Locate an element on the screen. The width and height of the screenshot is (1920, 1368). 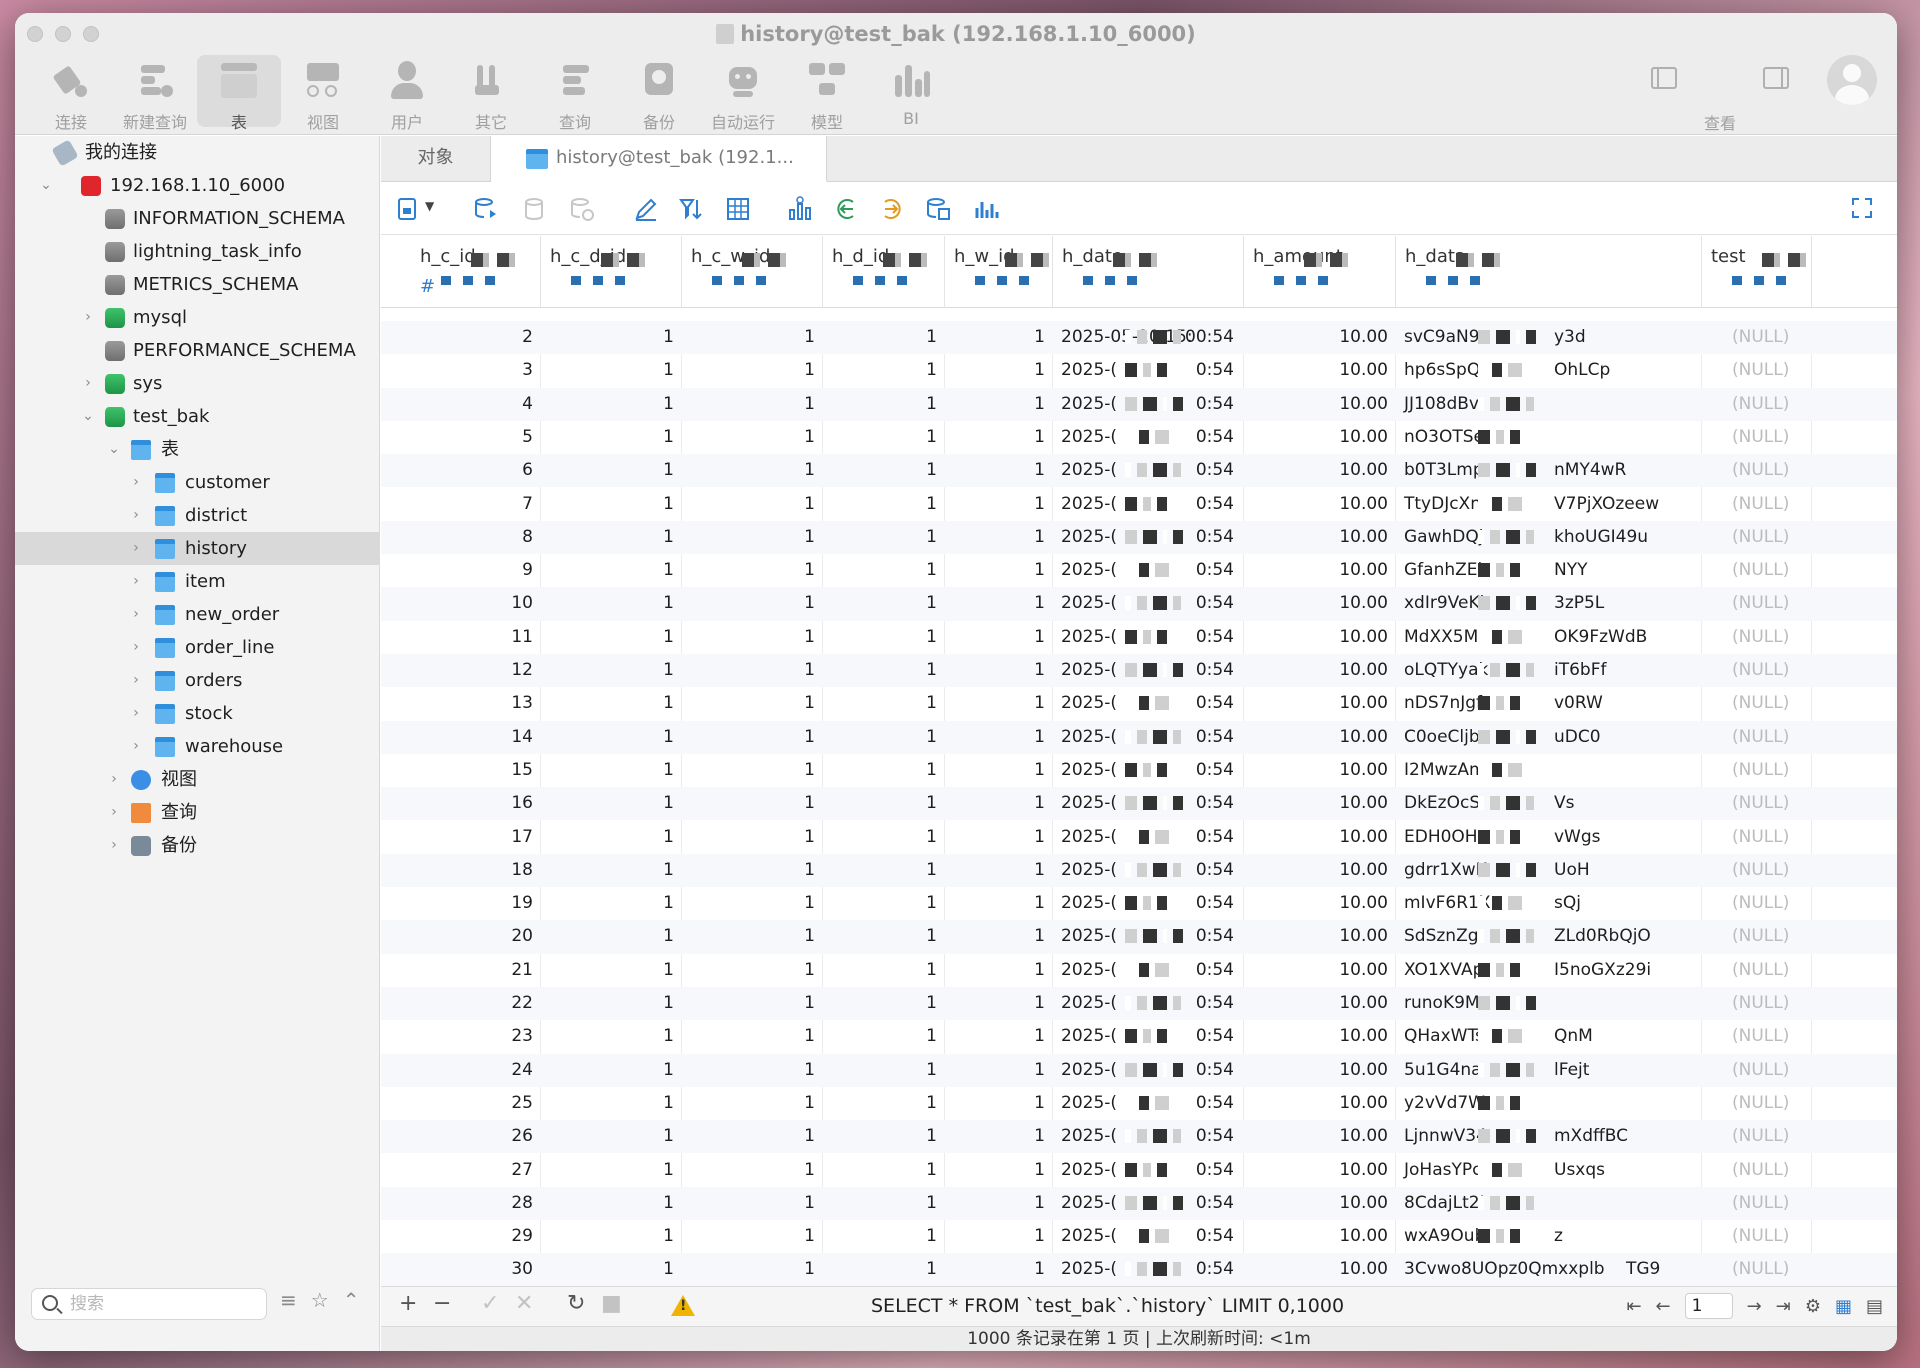
star-icon: ☆ is located at coordinates (320, 1300).